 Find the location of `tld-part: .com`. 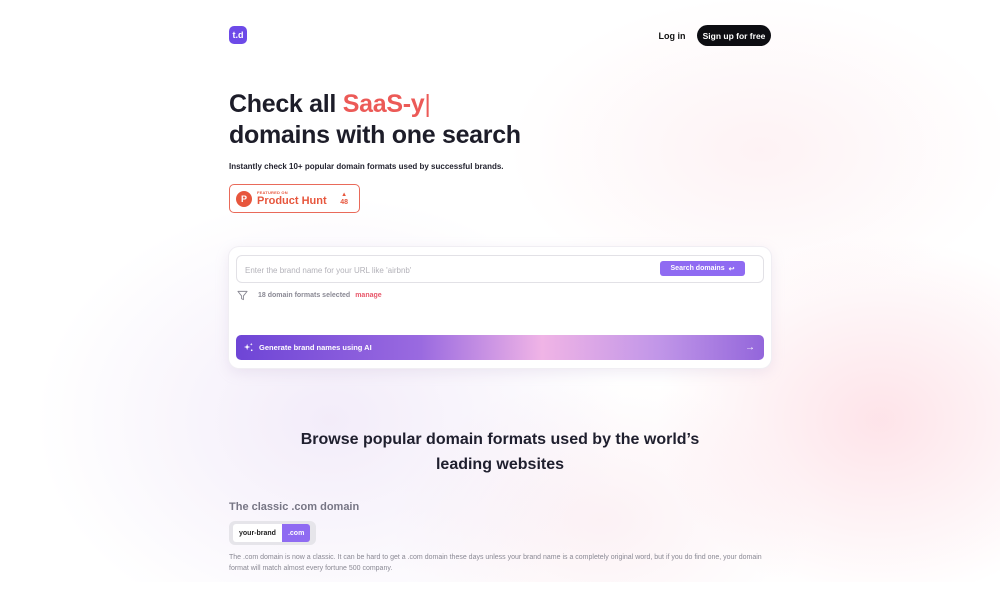

tld-part: .com is located at coordinates (296, 533).